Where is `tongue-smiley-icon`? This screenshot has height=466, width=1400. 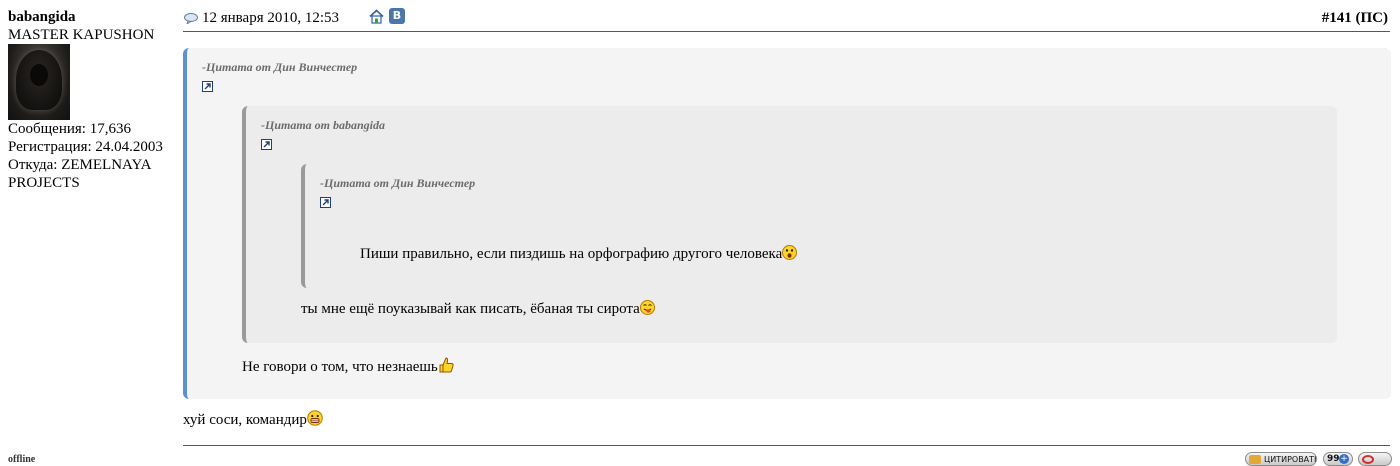 tongue-smiley-icon is located at coordinates (647, 310).